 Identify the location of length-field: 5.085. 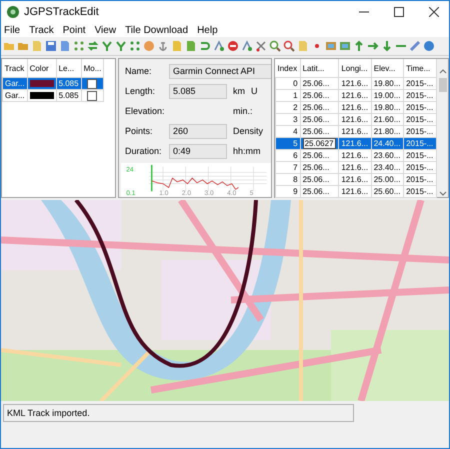
(198, 91).